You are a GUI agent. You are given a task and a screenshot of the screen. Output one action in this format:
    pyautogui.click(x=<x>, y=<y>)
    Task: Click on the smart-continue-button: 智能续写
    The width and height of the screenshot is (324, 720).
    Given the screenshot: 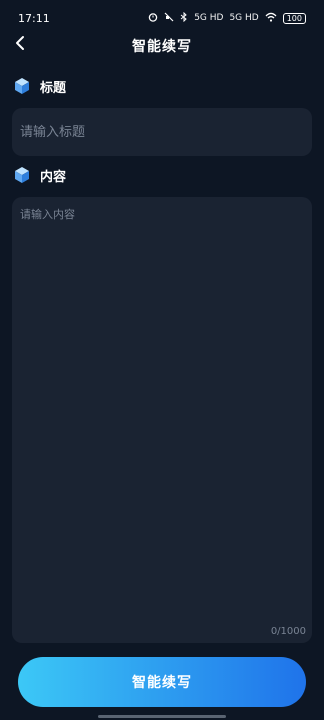 What is the action you would take?
    pyautogui.click(x=162, y=682)
    